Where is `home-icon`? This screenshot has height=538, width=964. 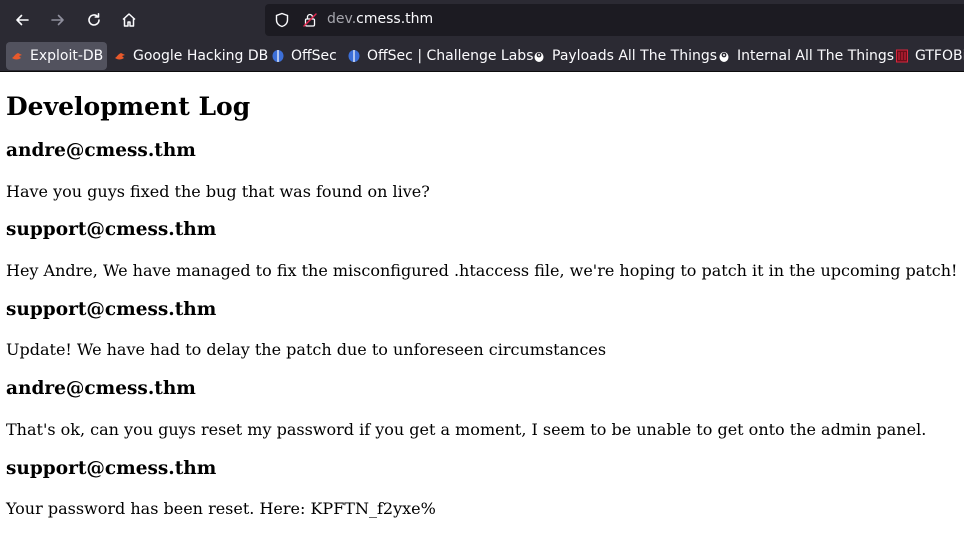
home-icon is located at coordinates (129, 20).